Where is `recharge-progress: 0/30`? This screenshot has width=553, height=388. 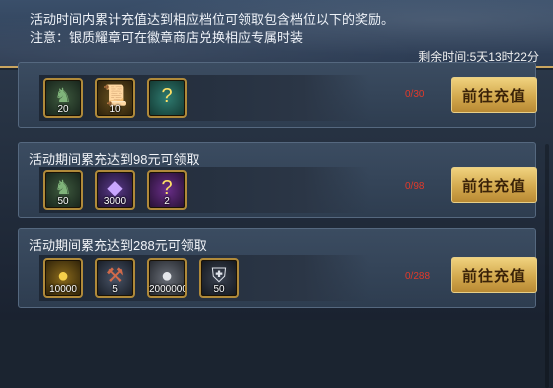 recharge-progress: 0/30 is located at coordinates (415, 94).